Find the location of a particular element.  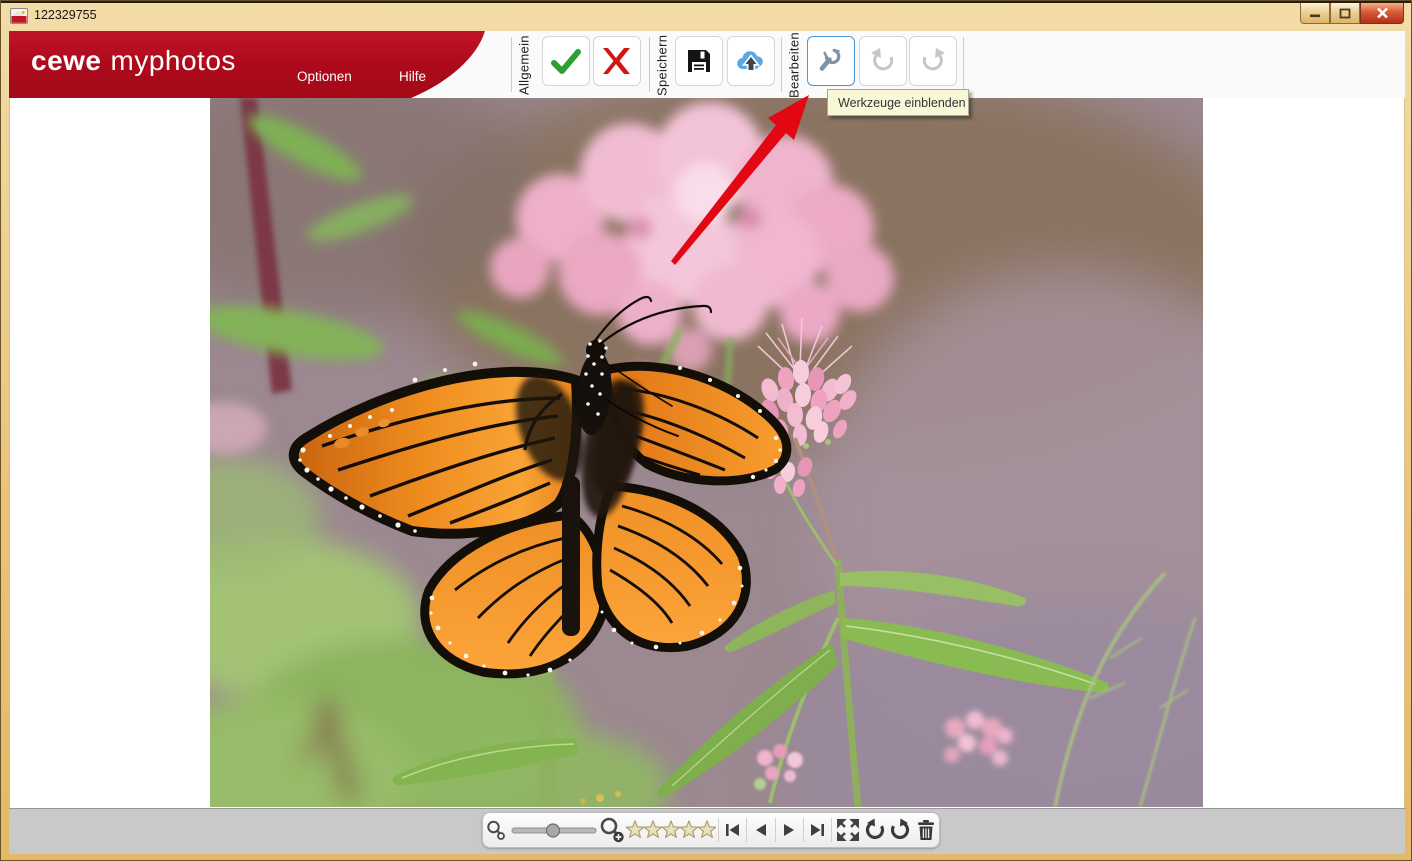

rotate-left-viewer-button is located at coordinates (874, 830).